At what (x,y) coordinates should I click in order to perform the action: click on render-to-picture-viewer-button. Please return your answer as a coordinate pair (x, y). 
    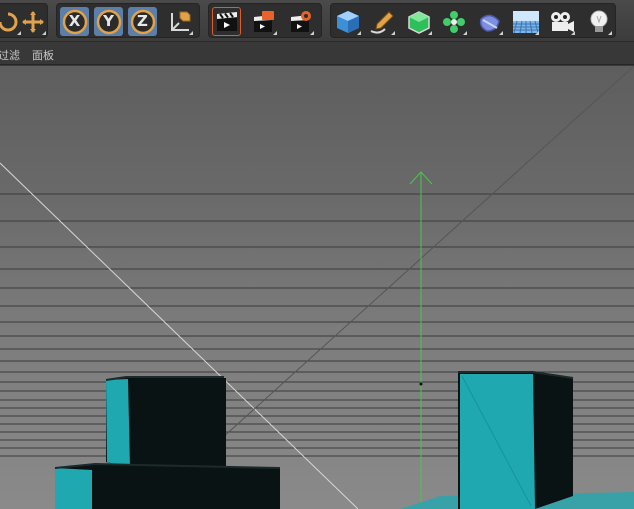
    Looking at the image, I should click on (263, 21).